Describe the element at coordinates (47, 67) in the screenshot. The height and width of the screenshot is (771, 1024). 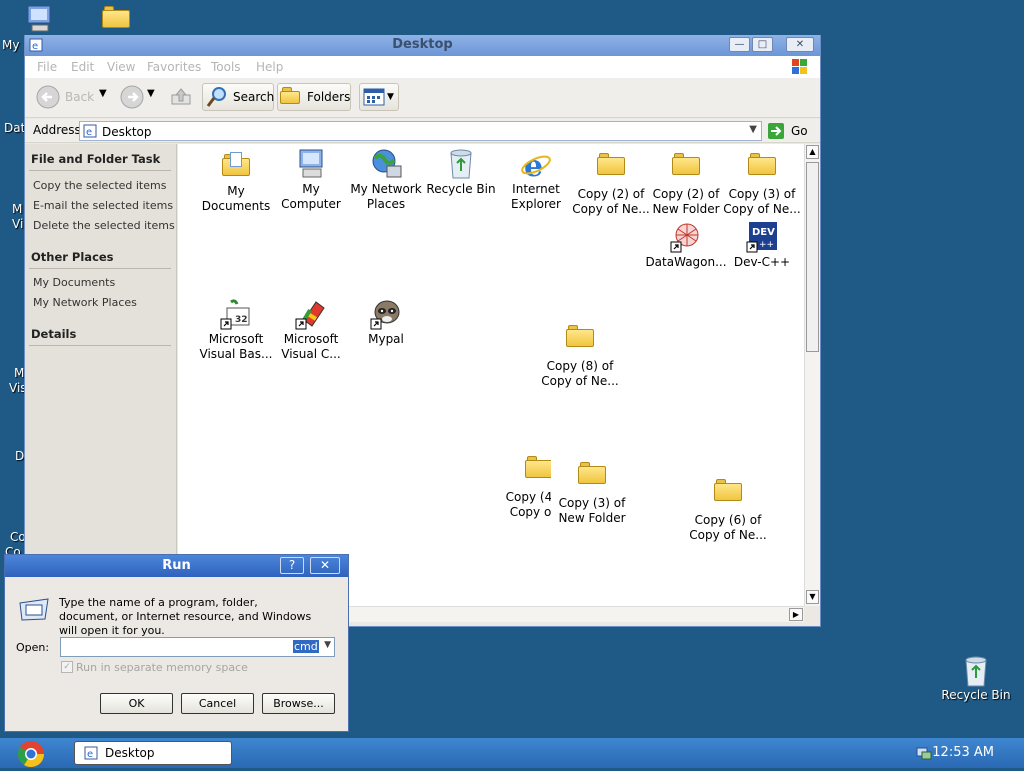
I see `menu-file: File` at that location.